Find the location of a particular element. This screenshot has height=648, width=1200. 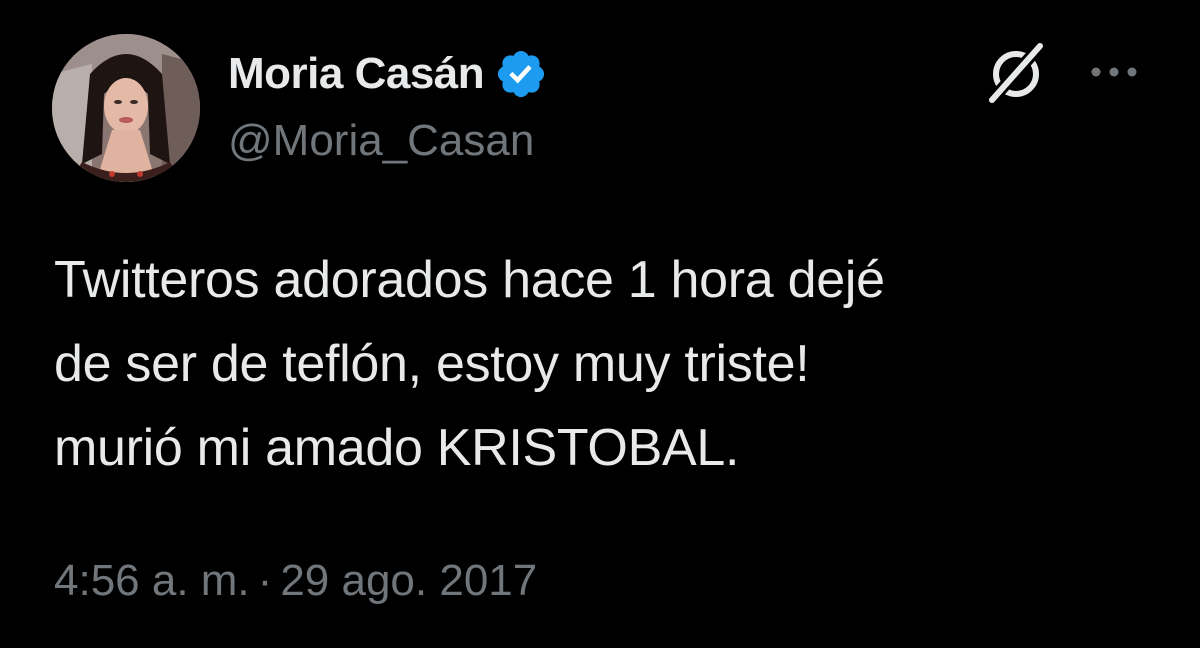

avatar-image is located at coordinates (126, 108).